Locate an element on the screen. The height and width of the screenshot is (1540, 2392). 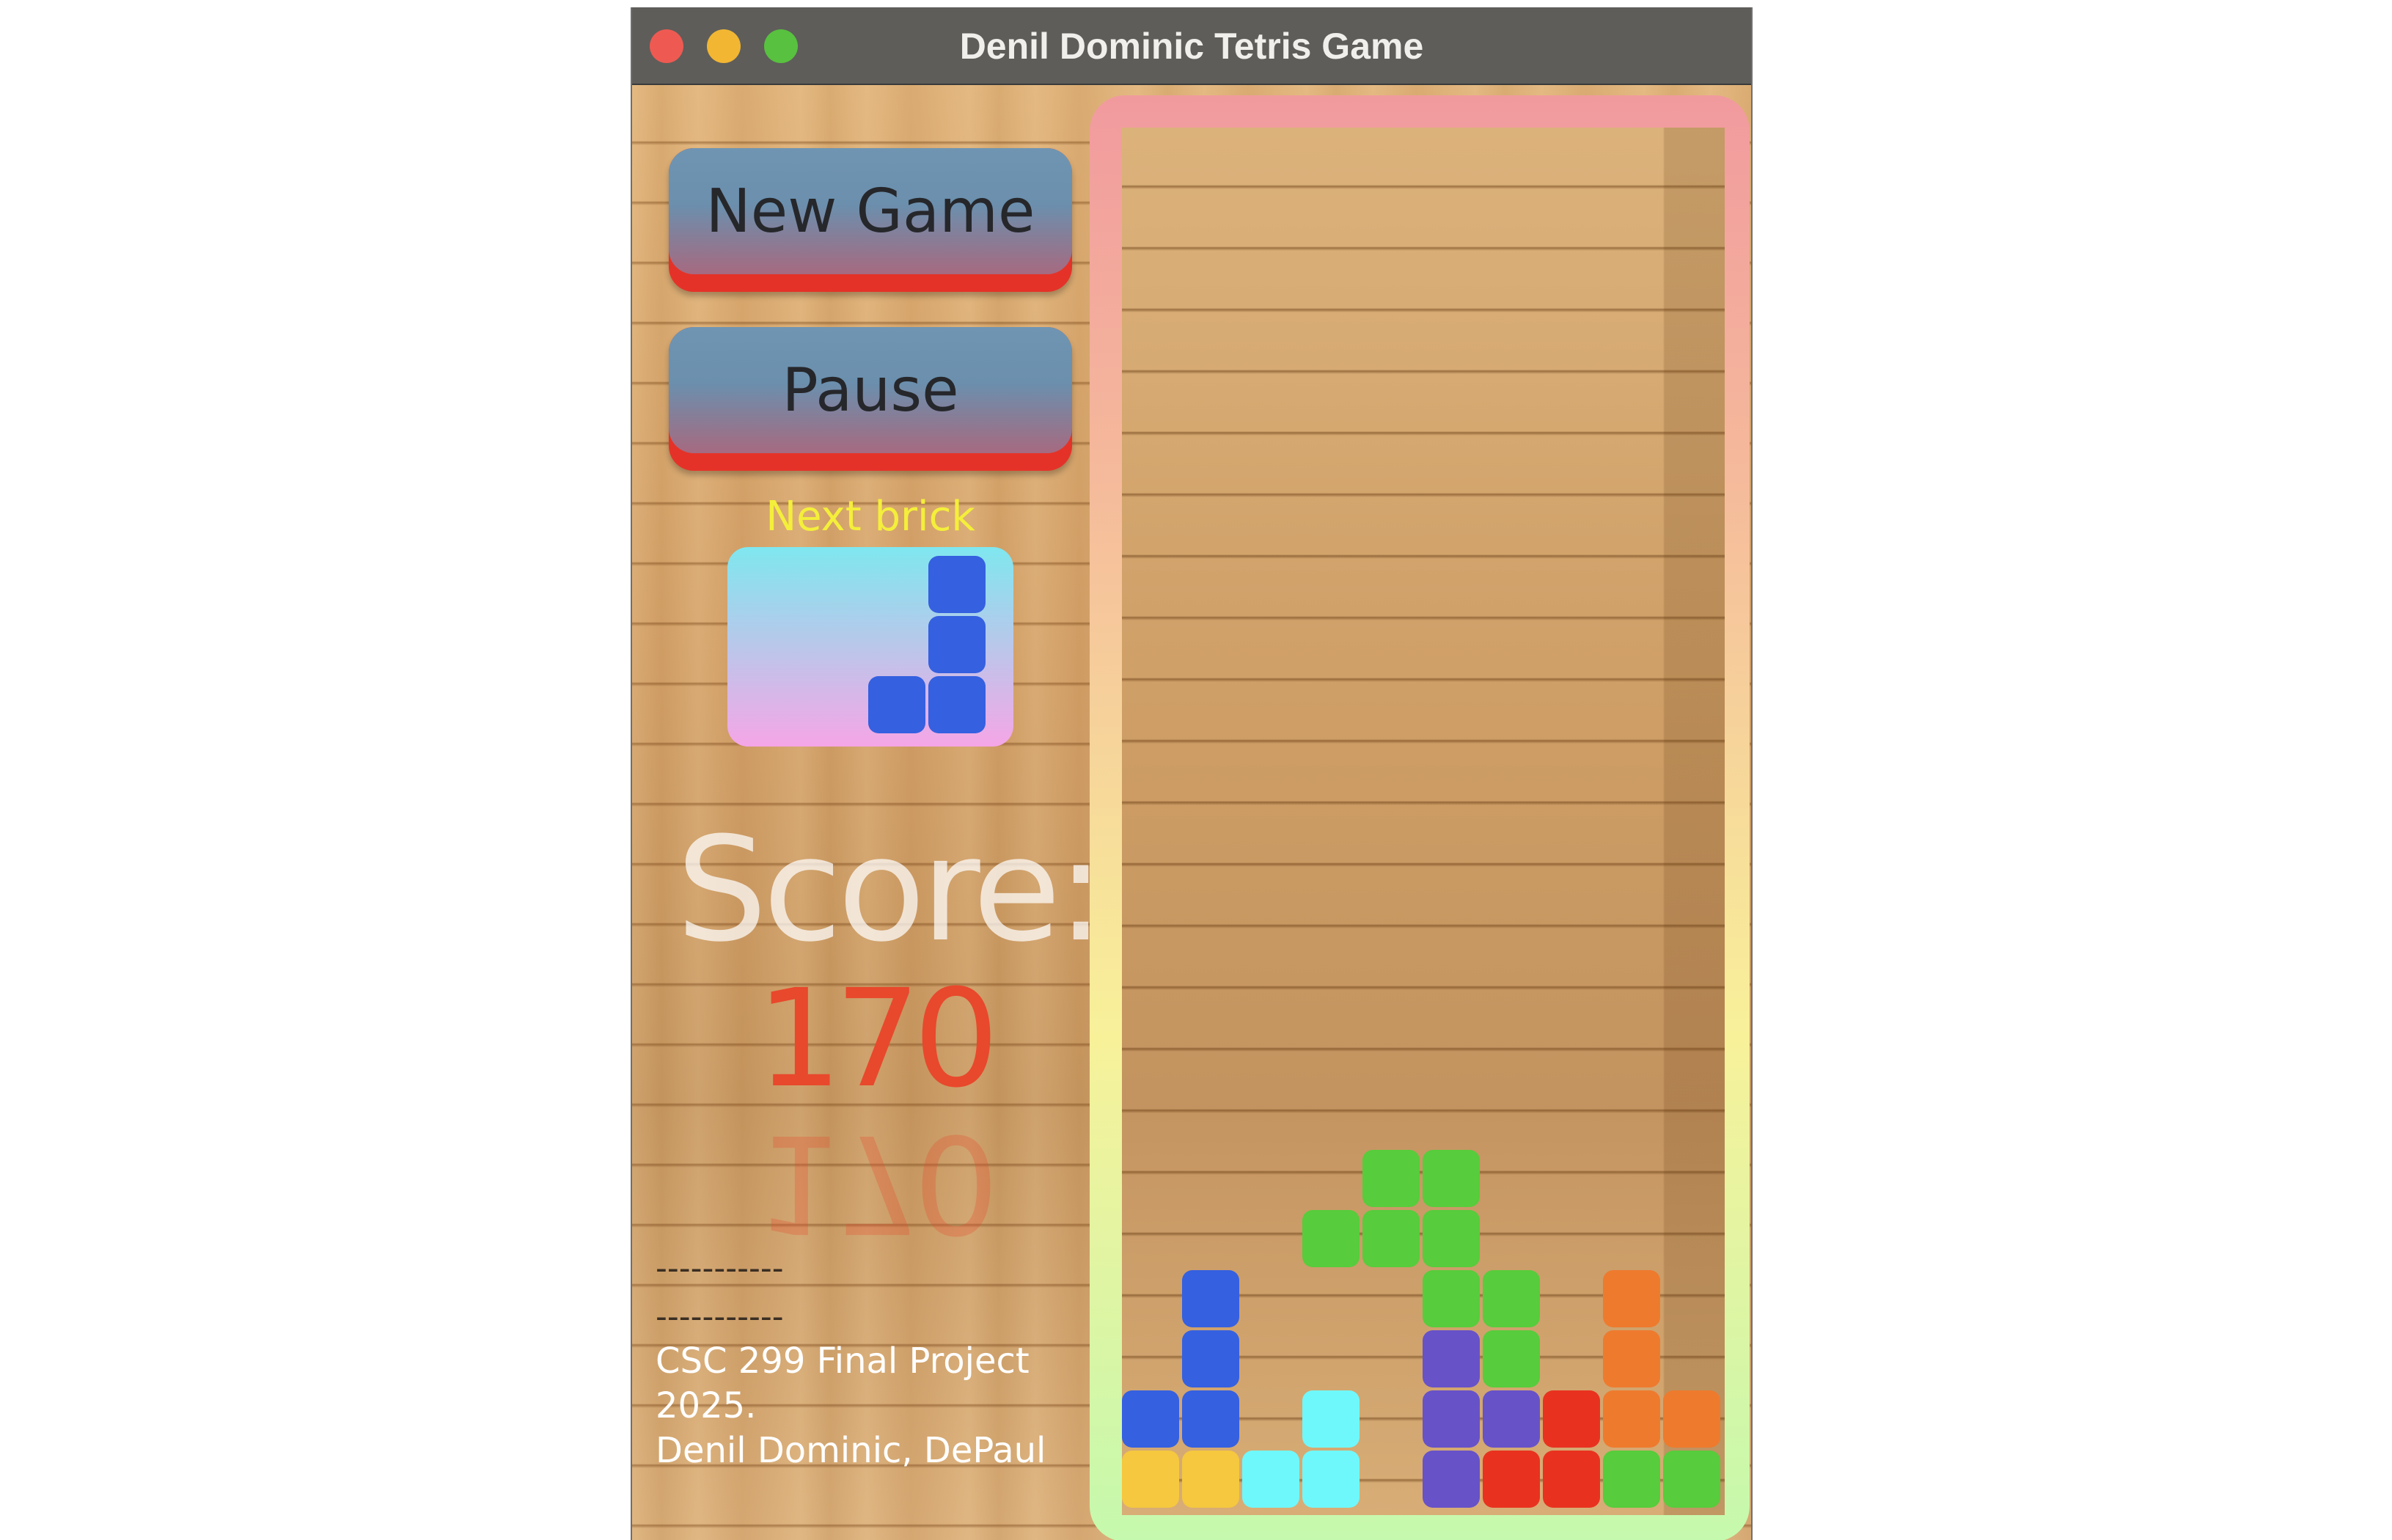
pause-button: Pause is located at coordinates (870, 399).